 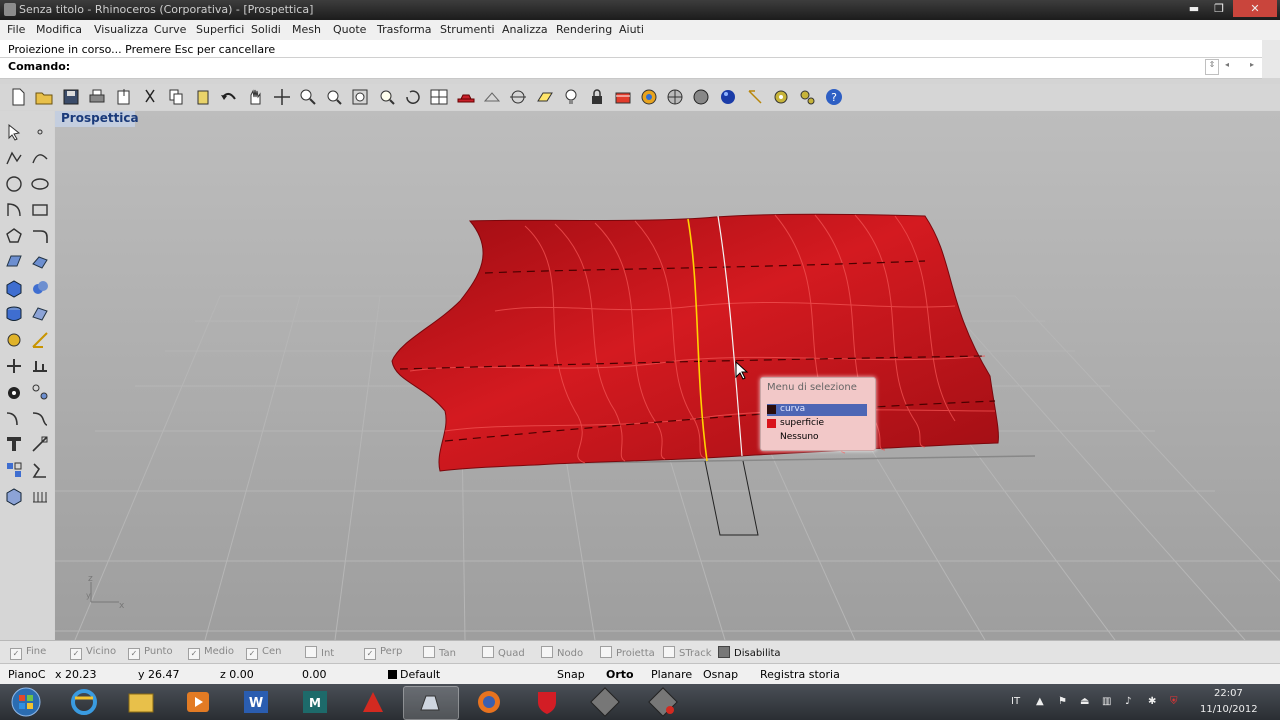 I want to click on menu-aiuti: Aiuti, so click(x=631, y=29).